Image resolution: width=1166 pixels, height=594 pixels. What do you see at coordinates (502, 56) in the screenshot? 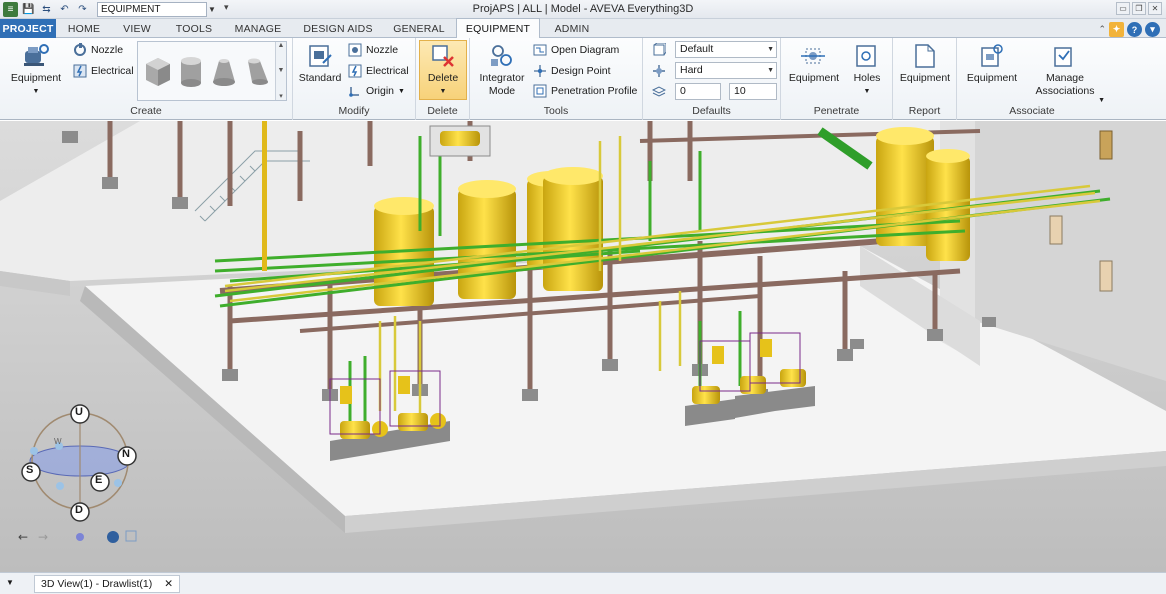
I see `integrator-icon` at bounding box center [502, 56].